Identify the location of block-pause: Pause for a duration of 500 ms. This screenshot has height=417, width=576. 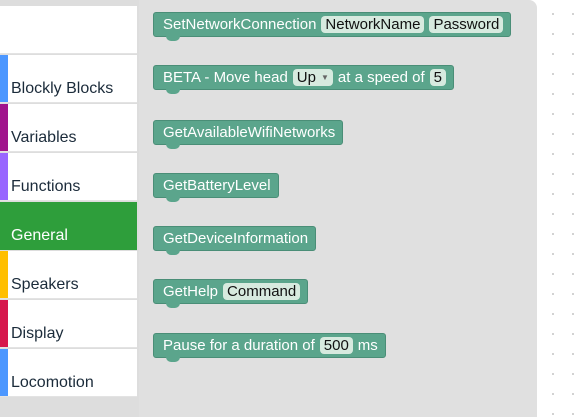
(269, 347).